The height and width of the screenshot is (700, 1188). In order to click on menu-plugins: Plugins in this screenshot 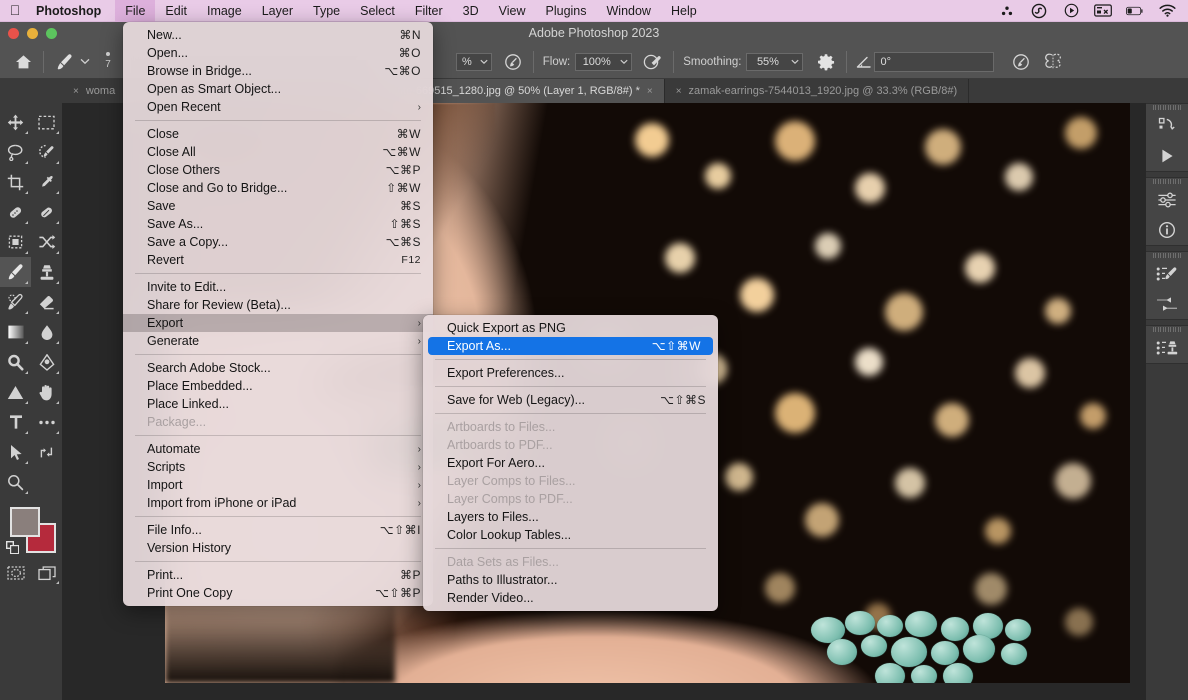, I will do `click(566, 11)`.